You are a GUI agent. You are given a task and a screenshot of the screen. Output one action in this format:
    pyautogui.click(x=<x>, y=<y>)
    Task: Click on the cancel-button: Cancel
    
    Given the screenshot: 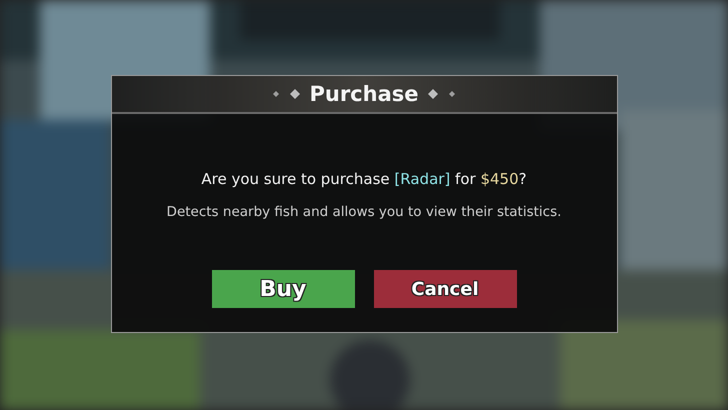 What is the action you would take?
    pyautogui.click(x=445, y=289)
    